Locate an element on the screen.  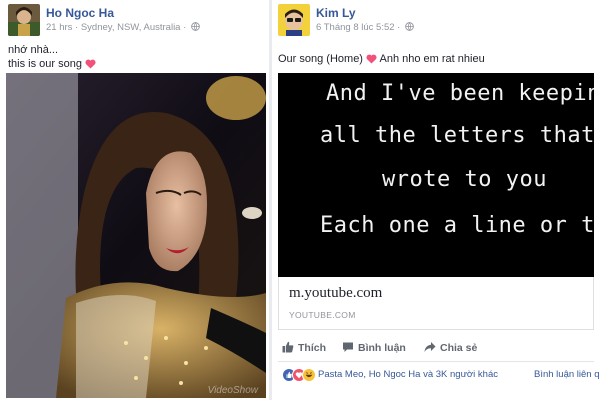
like-button: Thích is located at coordinates (304, 348).